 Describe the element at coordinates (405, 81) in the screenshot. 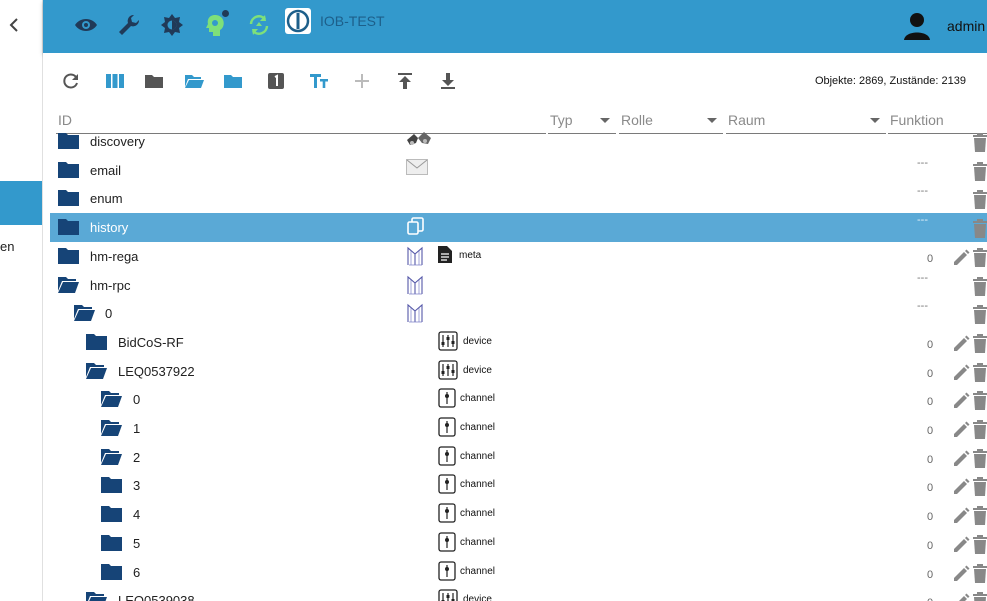

I see `upload-icon` at that location.